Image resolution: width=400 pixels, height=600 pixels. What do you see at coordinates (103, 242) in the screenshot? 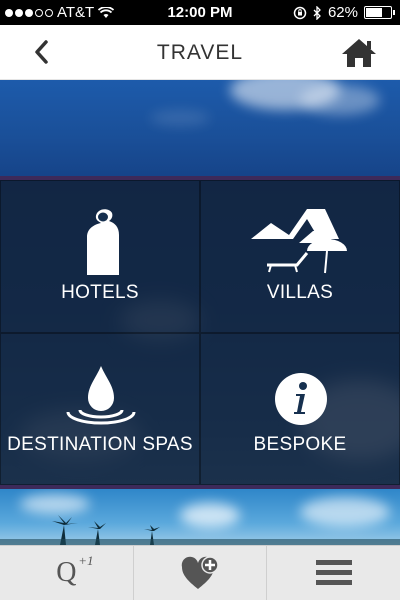
I see `door-hanger-icon` at bounding box center [103, 242].